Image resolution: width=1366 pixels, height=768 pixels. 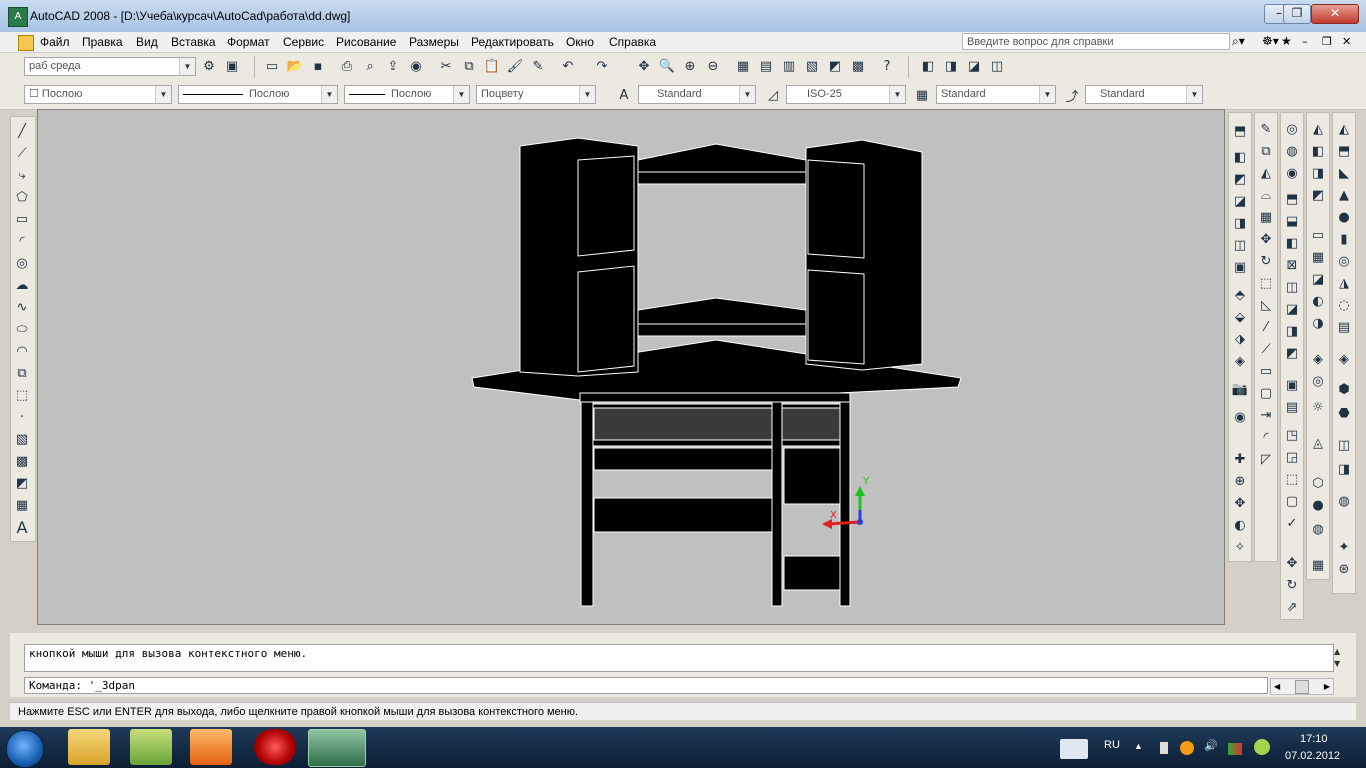 I want to click on wedge-icon: ◩, so click(x=1240, y=179).